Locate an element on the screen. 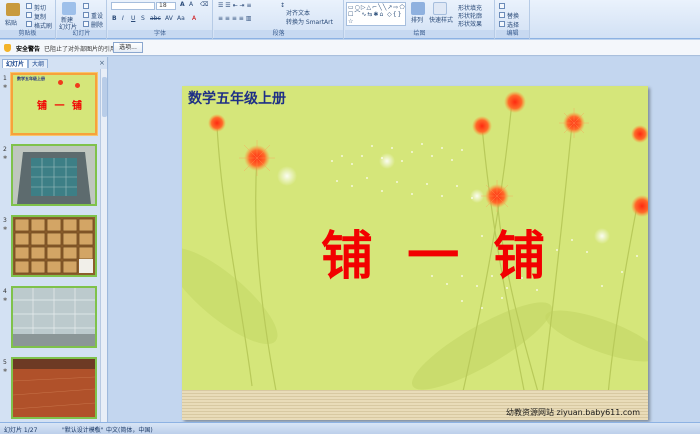 This screenshot has width=700, height=434. format-painter-button: 格式刷 is located at coordinates (43, 25).